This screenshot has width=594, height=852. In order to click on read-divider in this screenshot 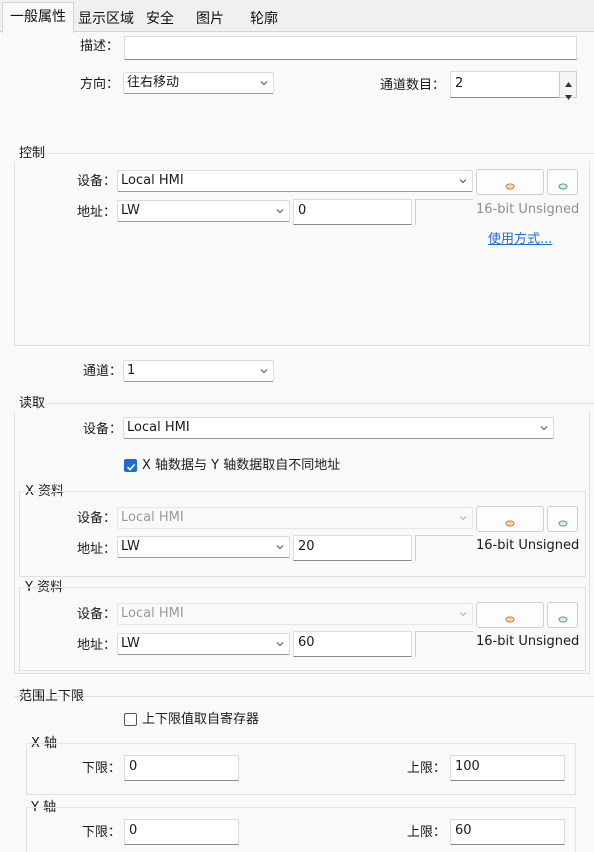, I will do `click(319, 403)`.